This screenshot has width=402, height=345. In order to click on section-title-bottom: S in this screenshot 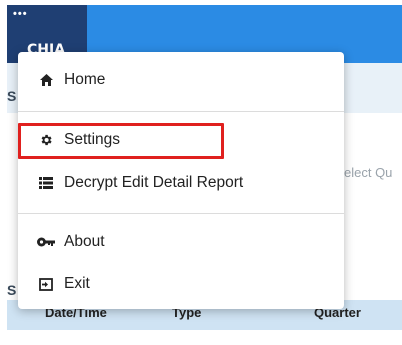, I will do `click(12, 290)`.